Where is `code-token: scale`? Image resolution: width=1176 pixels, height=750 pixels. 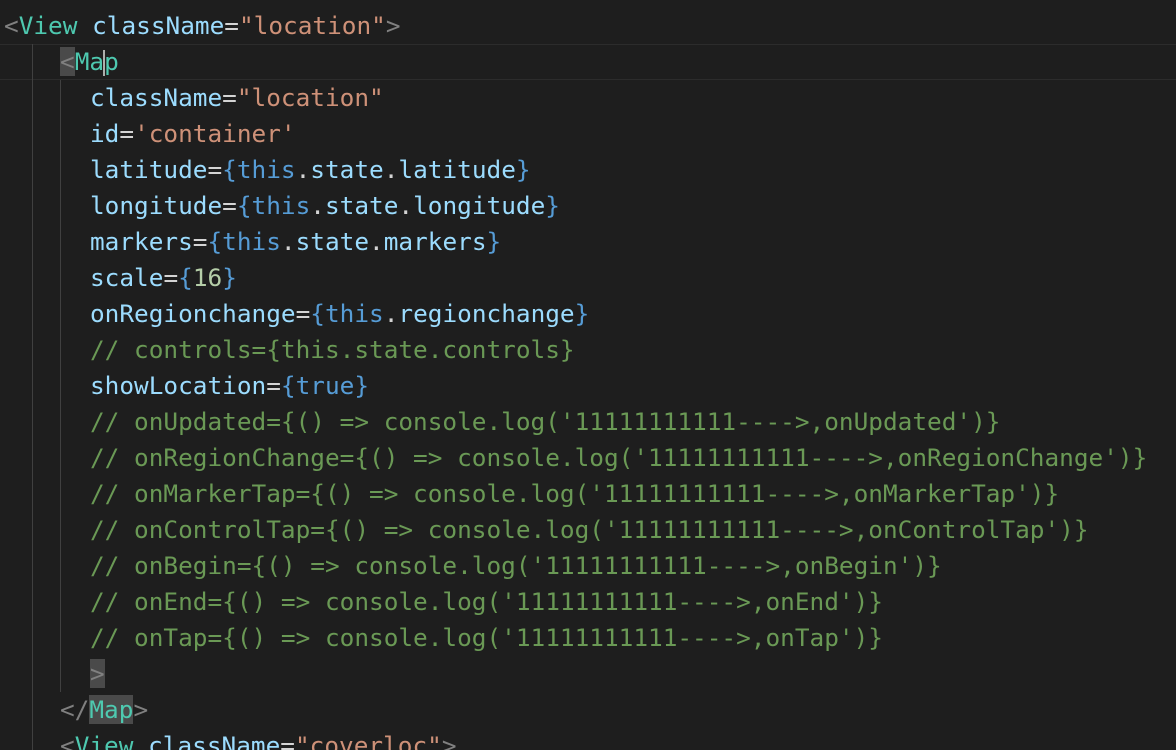
code-token: scale is located at coordinates (127, 277).